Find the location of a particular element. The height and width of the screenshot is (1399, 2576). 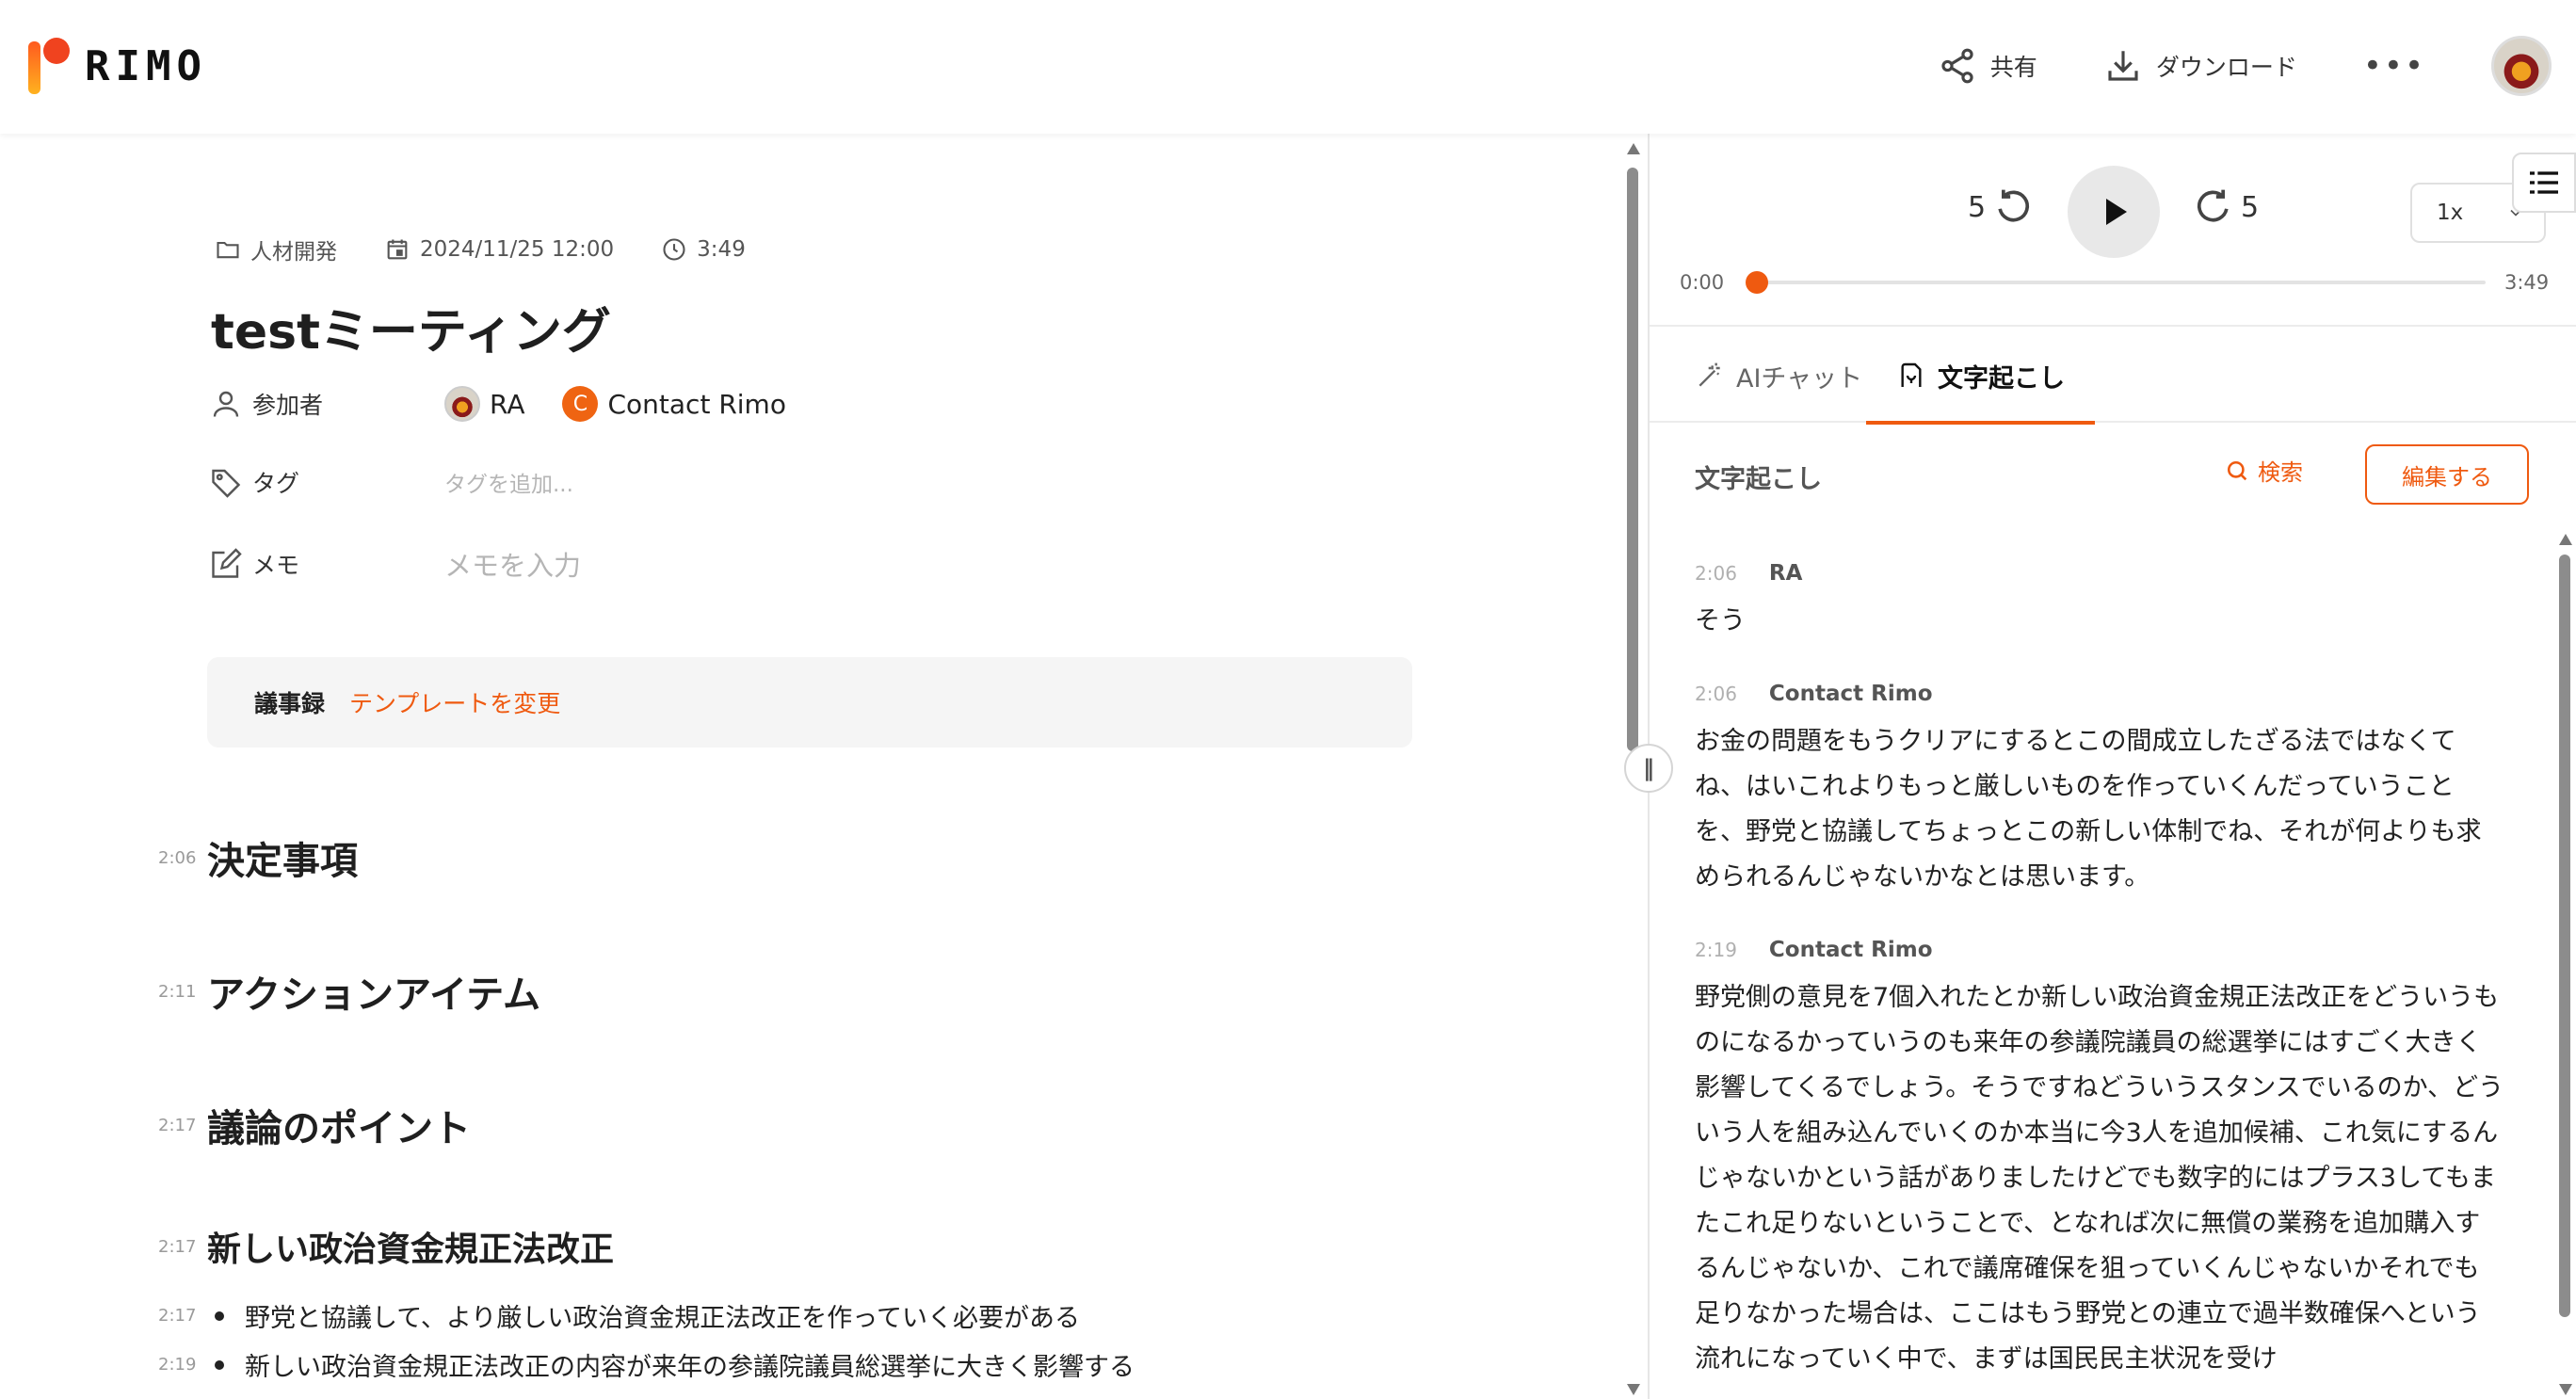

section-action-items: 2:11 アクションアイテム is located at coordinates (349, 991).